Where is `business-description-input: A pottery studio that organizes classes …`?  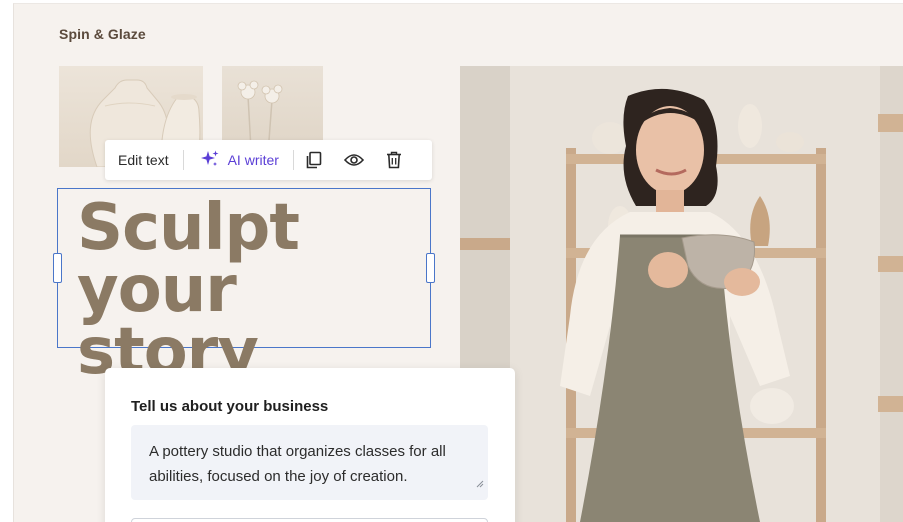
business-description-input: A pottery studio that organizes classes … is located at coordinates (309, 462).